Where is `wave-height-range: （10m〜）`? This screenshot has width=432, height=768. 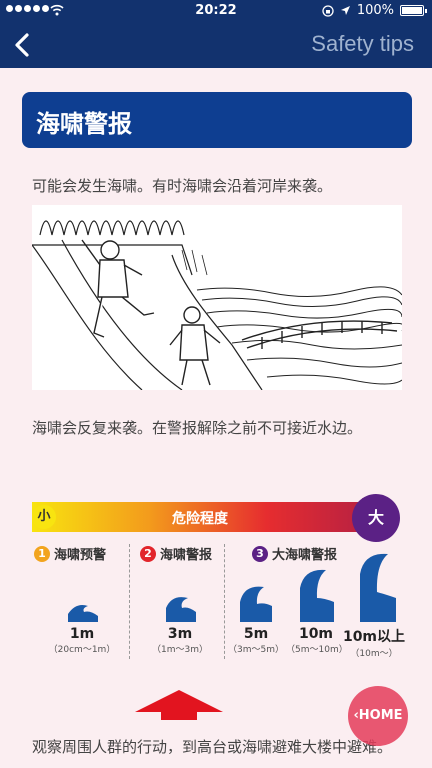 wave-height-range: （10m〜） is located at coordinates (374, 654).